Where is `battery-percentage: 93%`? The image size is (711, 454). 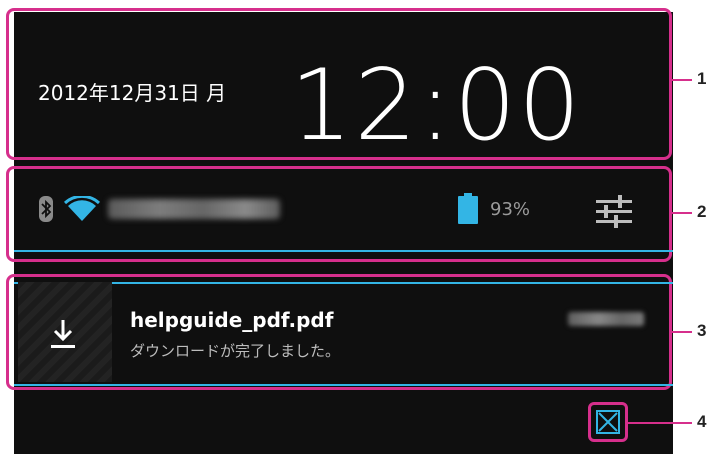
battery-percentage: 93% is located at coordinates (510, 209).